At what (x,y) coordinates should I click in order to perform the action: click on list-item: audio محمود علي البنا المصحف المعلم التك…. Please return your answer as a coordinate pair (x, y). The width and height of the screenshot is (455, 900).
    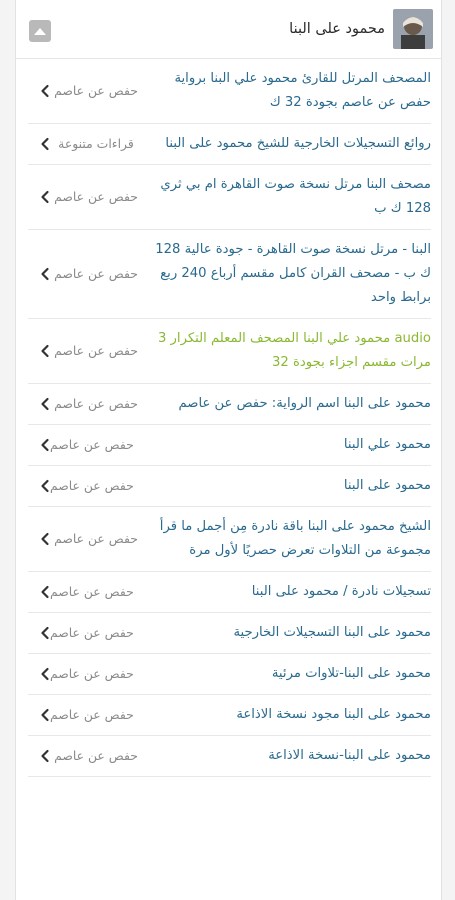
    Looking at the image, I should click on (229, 351).